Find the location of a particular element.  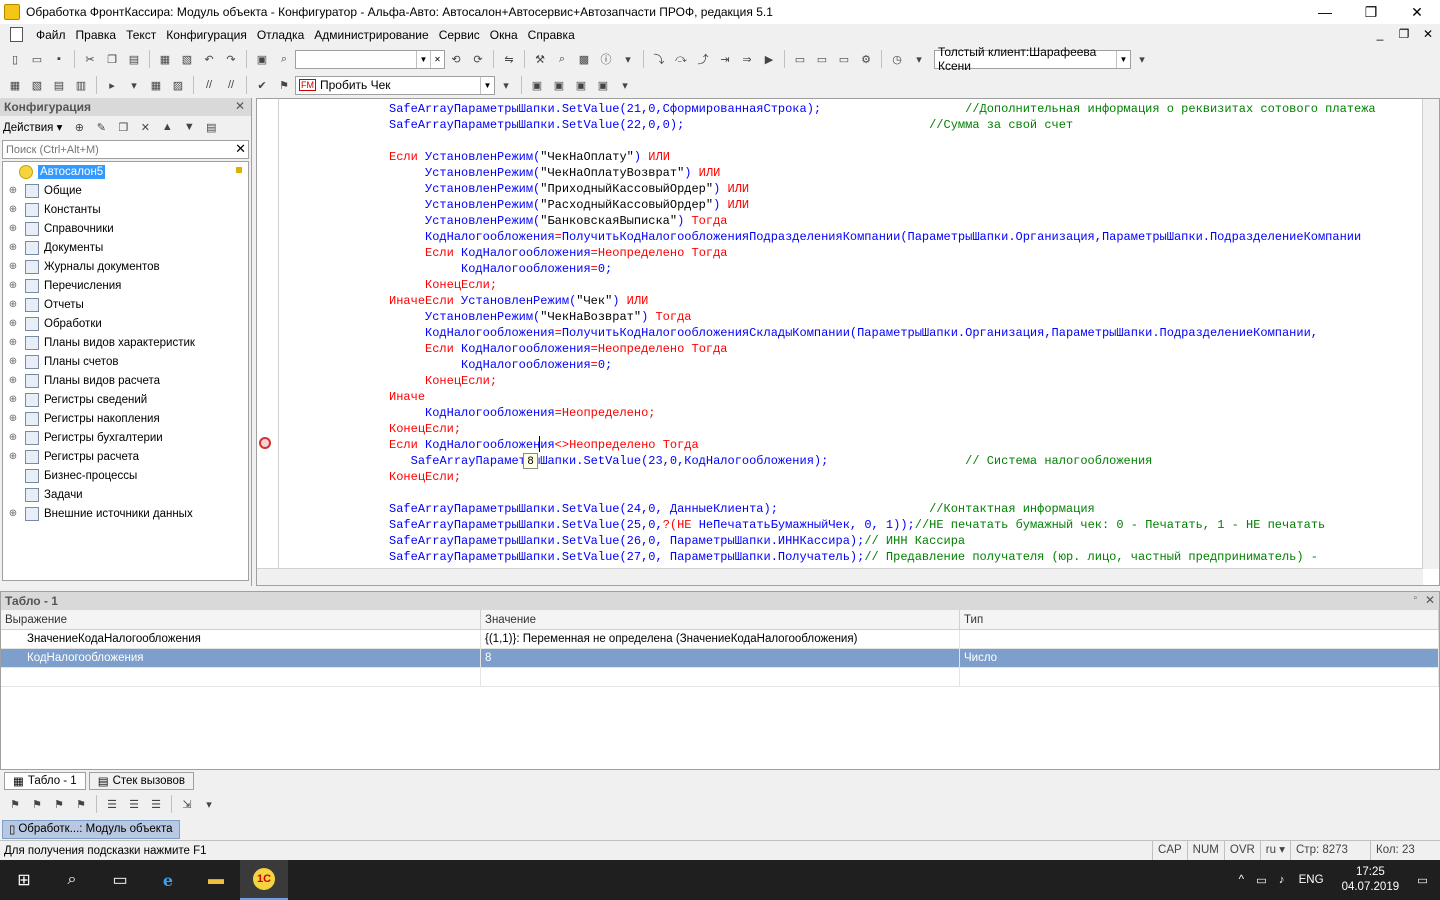

debug-config-icon: ⚒ is located at coordinates (540, 59).